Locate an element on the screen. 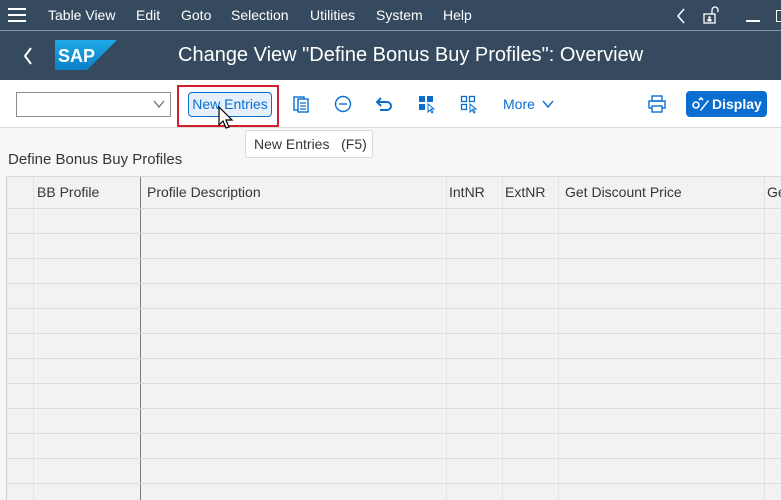  undo-icon is located at coordinates (385, 104).